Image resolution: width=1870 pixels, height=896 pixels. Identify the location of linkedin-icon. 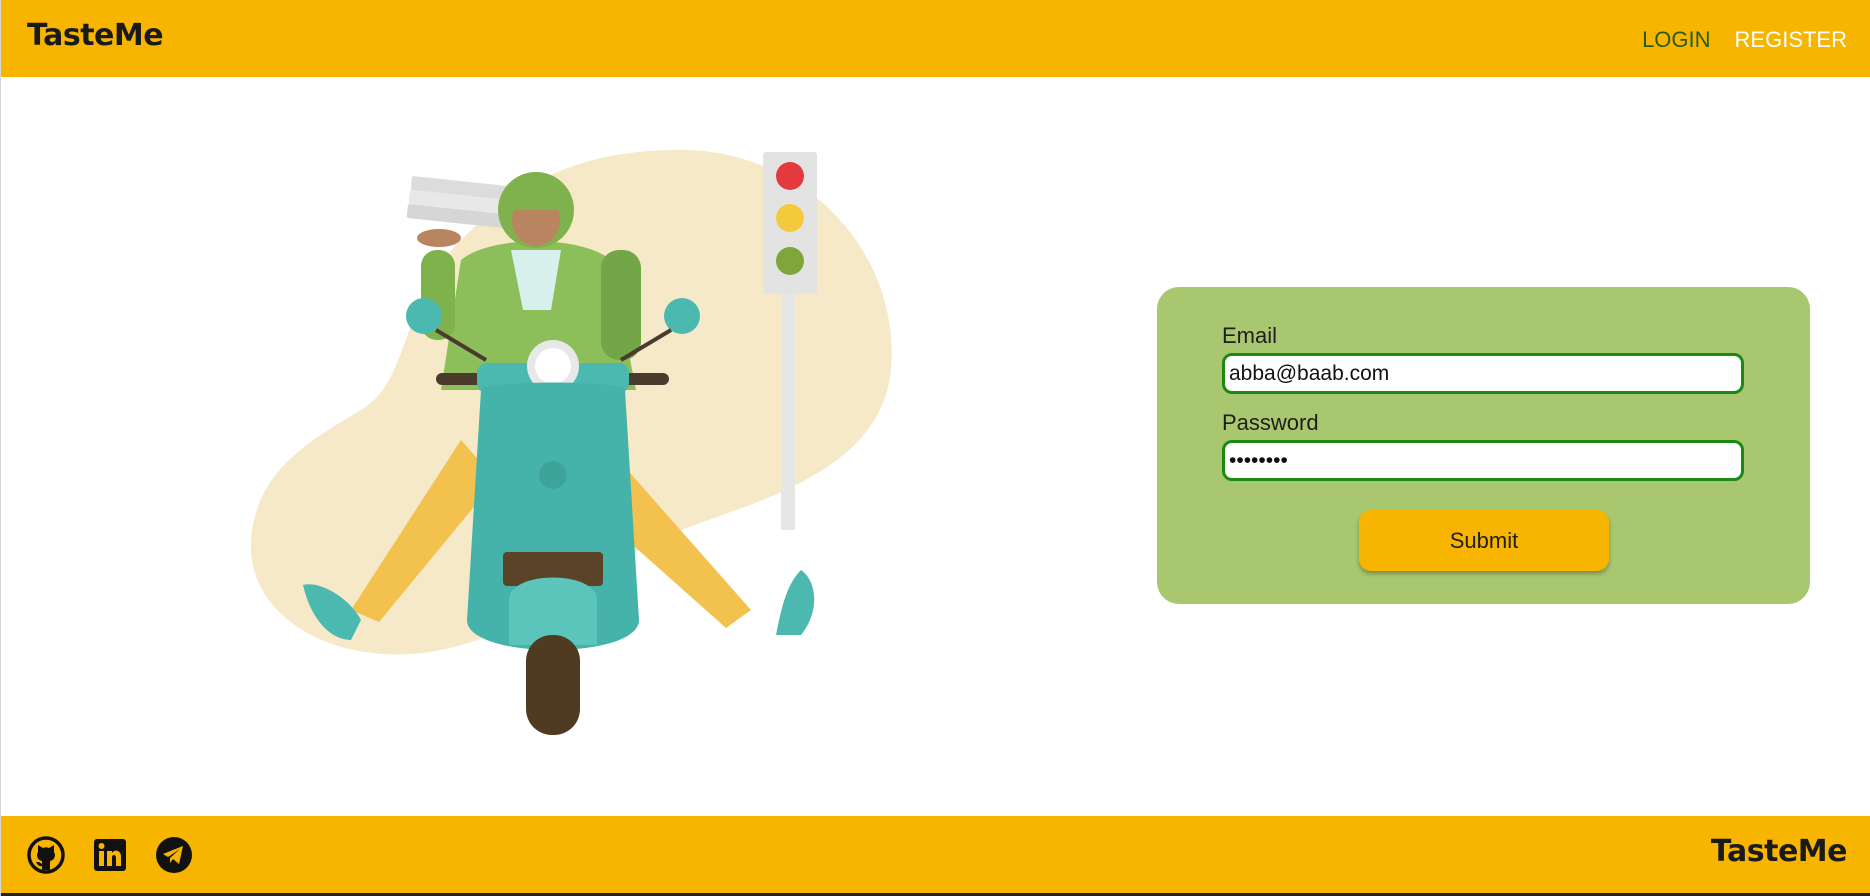
(110, 855).